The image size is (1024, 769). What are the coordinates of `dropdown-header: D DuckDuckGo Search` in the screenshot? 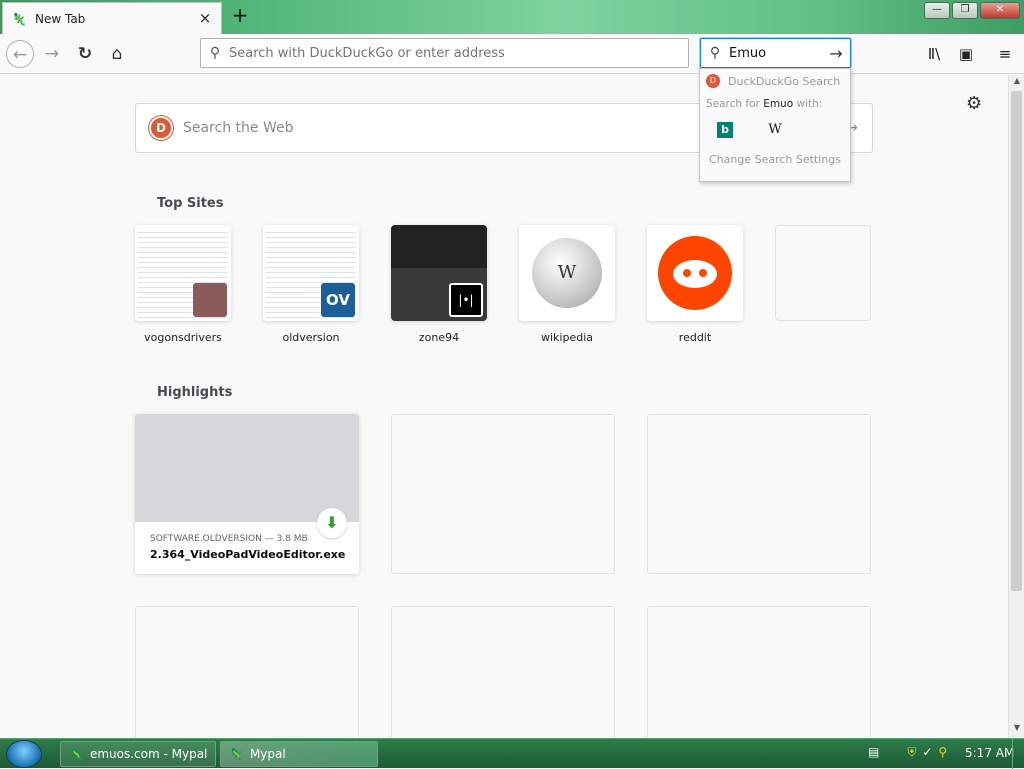 It's located at (775, 81).